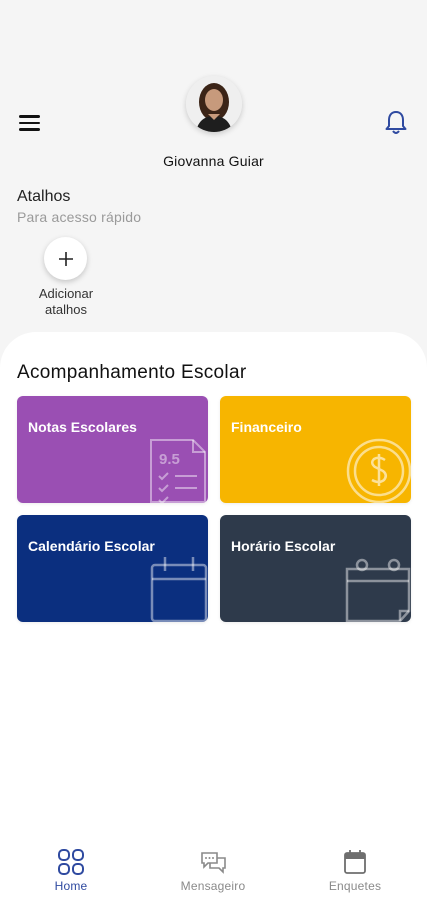  Describe the element at coordinates (132, 372) in the screenshot. I see `section-title: Acompanhamento Escolar` at that location.